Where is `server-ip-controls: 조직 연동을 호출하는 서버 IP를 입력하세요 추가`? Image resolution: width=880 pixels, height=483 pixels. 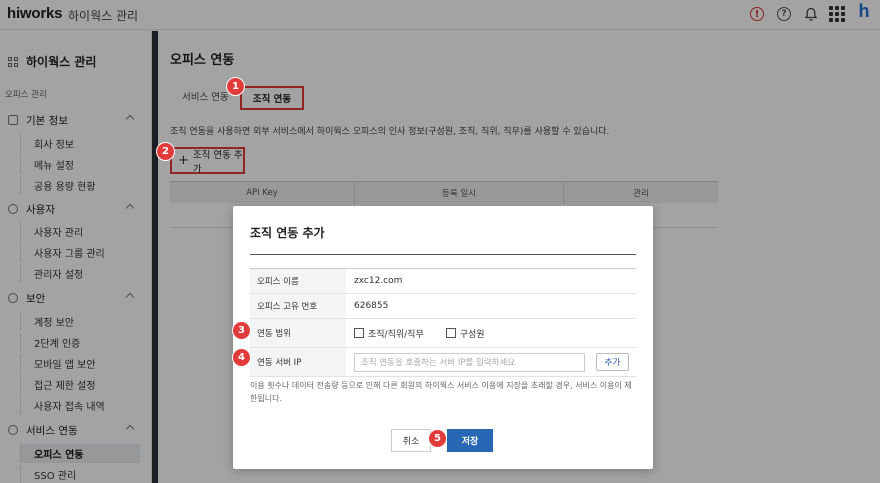
server-ip-controls: 조직 연동을 호출하는 서버 IP를 입력하세요 추가 is located at coordinates (491, 362).